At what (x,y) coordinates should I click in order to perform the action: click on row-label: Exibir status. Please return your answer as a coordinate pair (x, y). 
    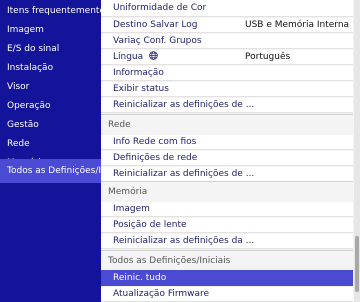
    Looking at the image, I should click on (141, 89).